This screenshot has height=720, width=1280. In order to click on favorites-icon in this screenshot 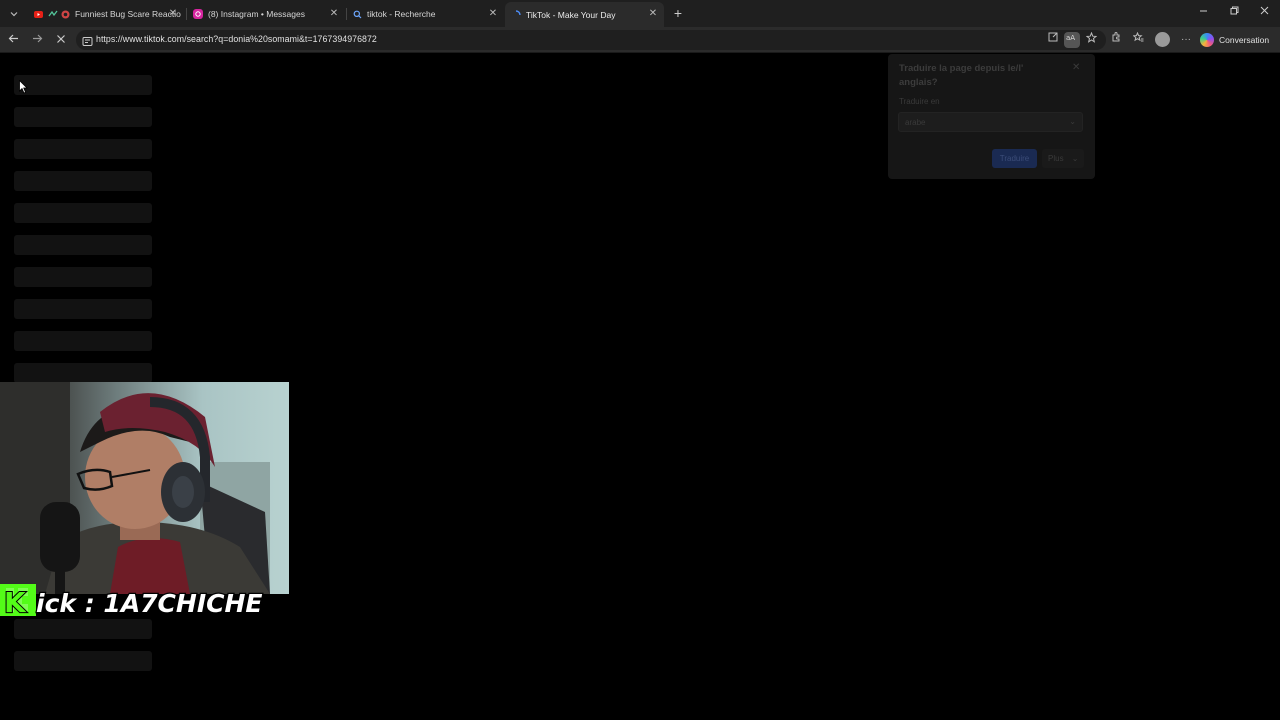, I will do `click(1138, 39)`.